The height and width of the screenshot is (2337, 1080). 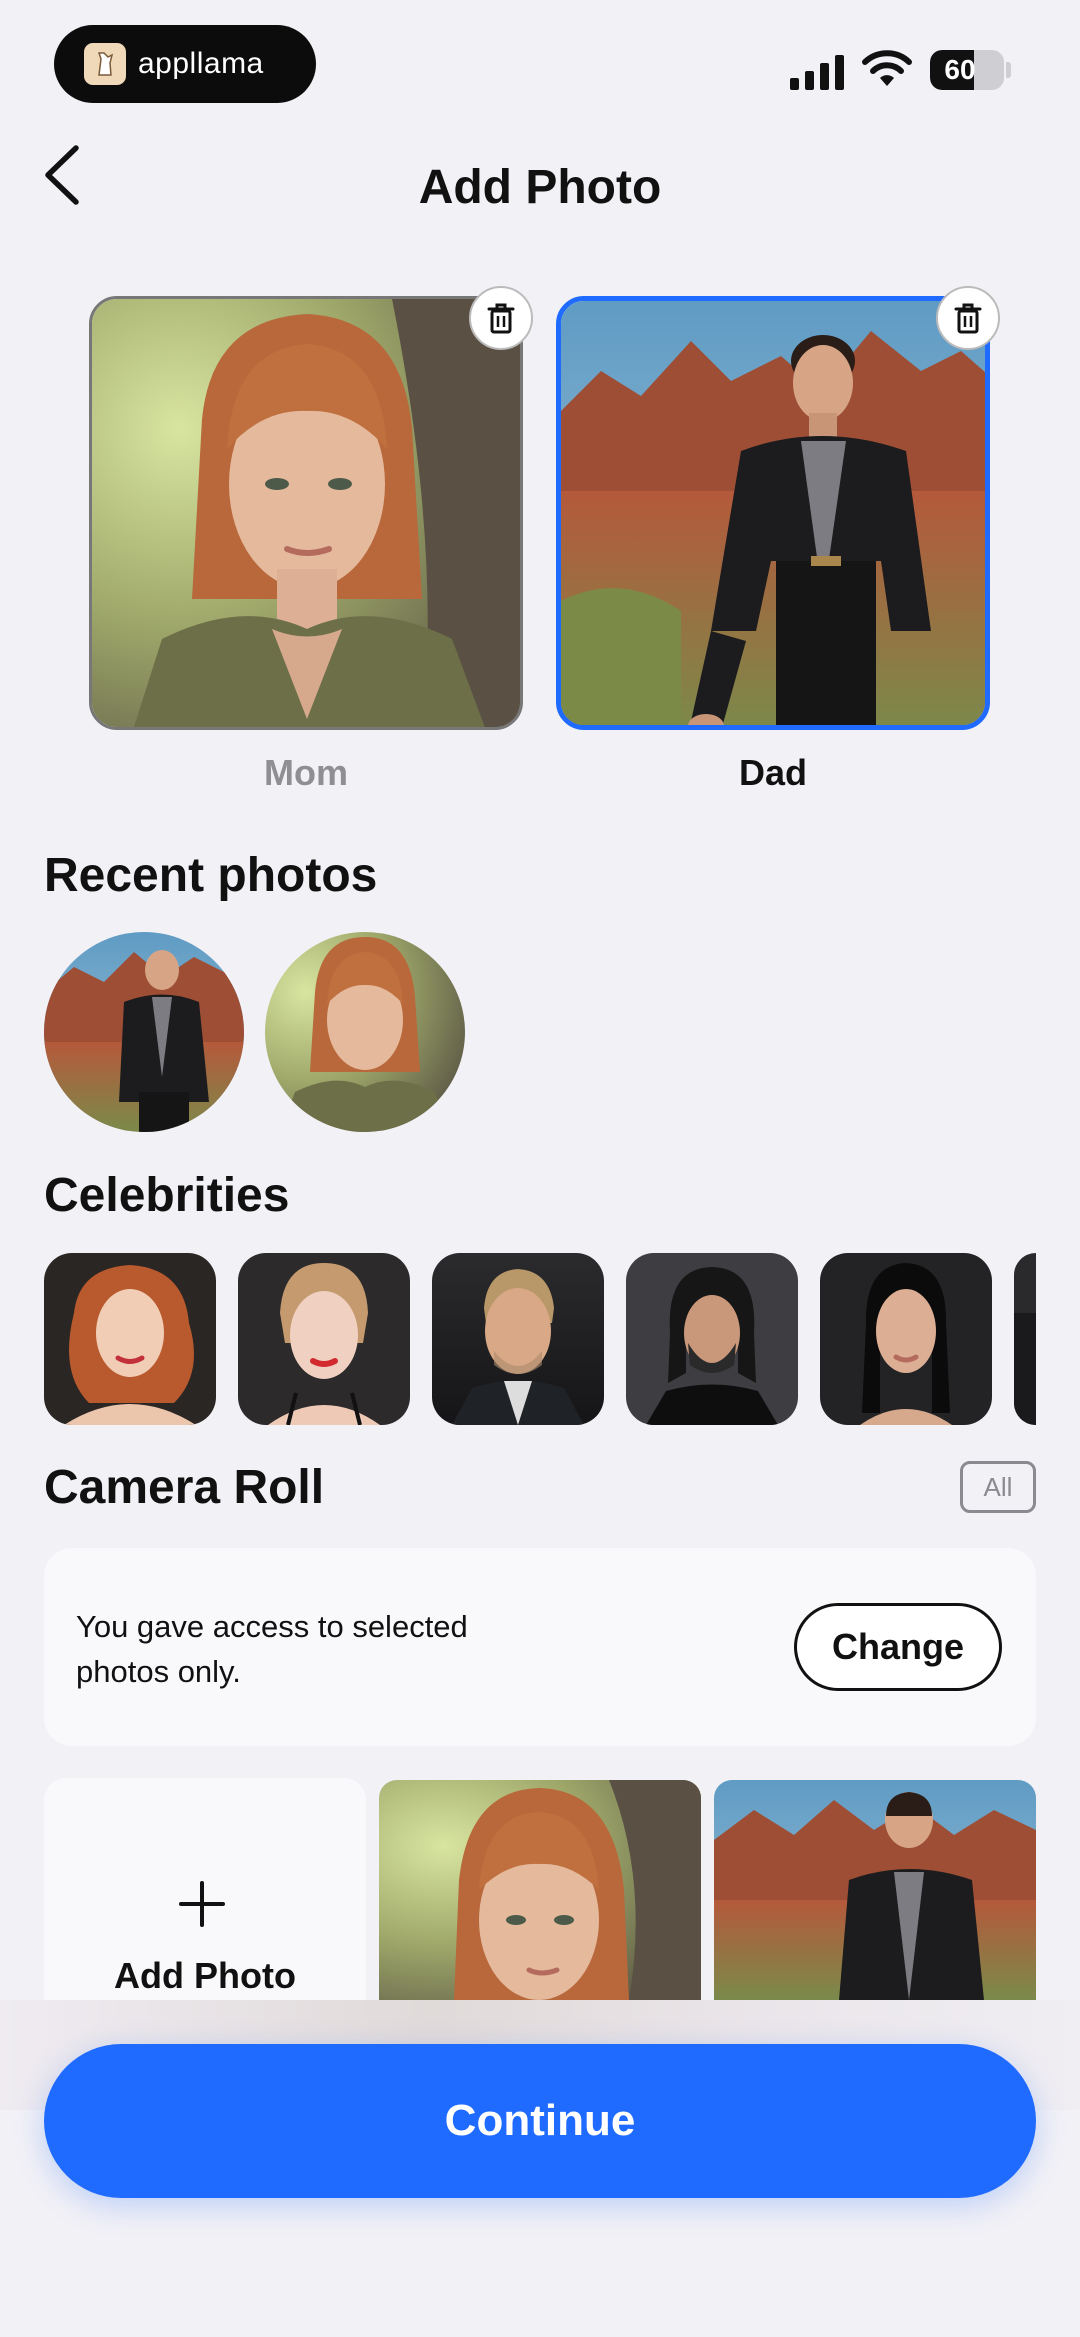 I want to click on app-brand-badge: appllama, so click(x=185, y=64).